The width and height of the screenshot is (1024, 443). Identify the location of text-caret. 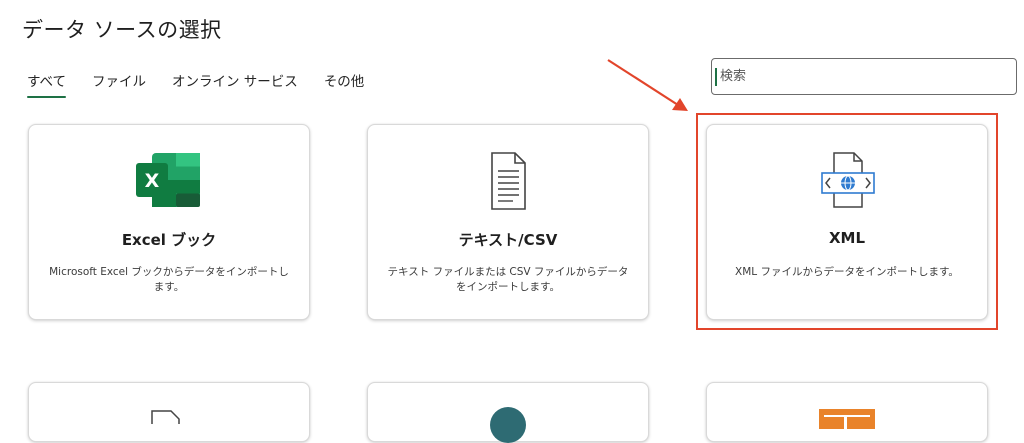
(716, 77).